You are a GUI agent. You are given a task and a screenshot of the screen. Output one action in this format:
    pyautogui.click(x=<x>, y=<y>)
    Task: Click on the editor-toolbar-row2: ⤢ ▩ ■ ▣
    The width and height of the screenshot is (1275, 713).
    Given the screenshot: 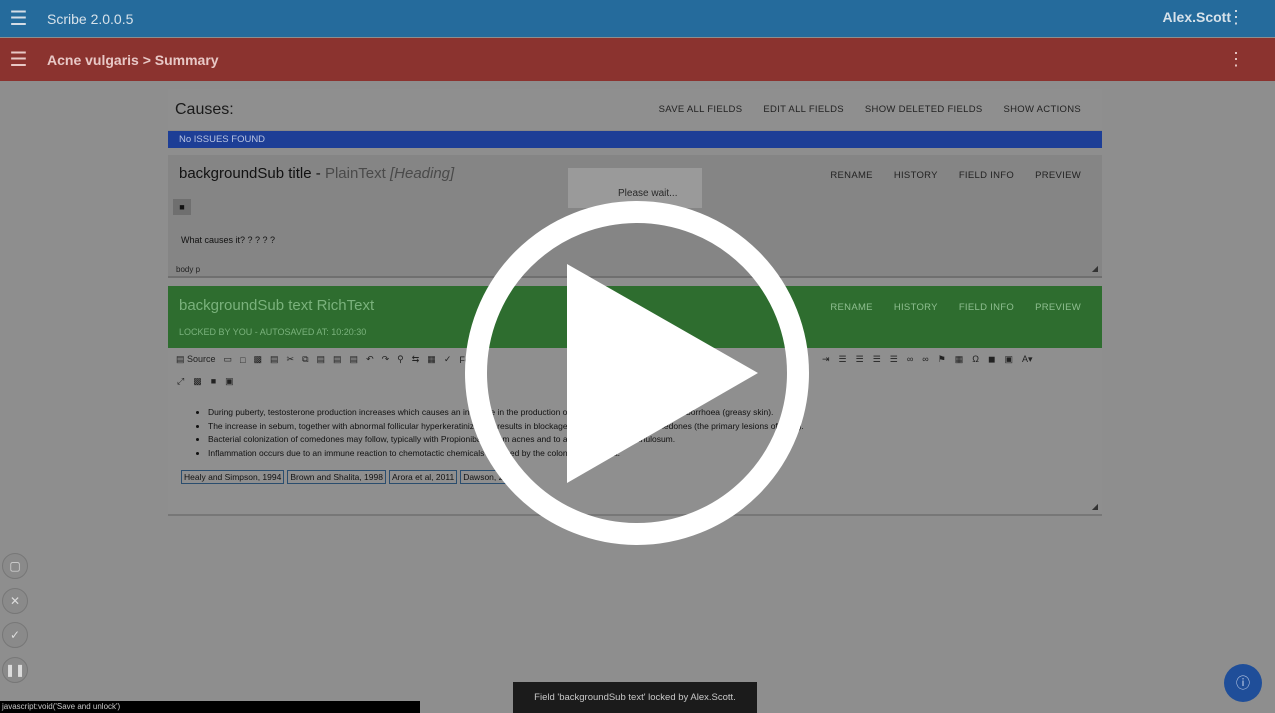 What is the action you would take?
    pyautogui.click(x=205, y=381)
    